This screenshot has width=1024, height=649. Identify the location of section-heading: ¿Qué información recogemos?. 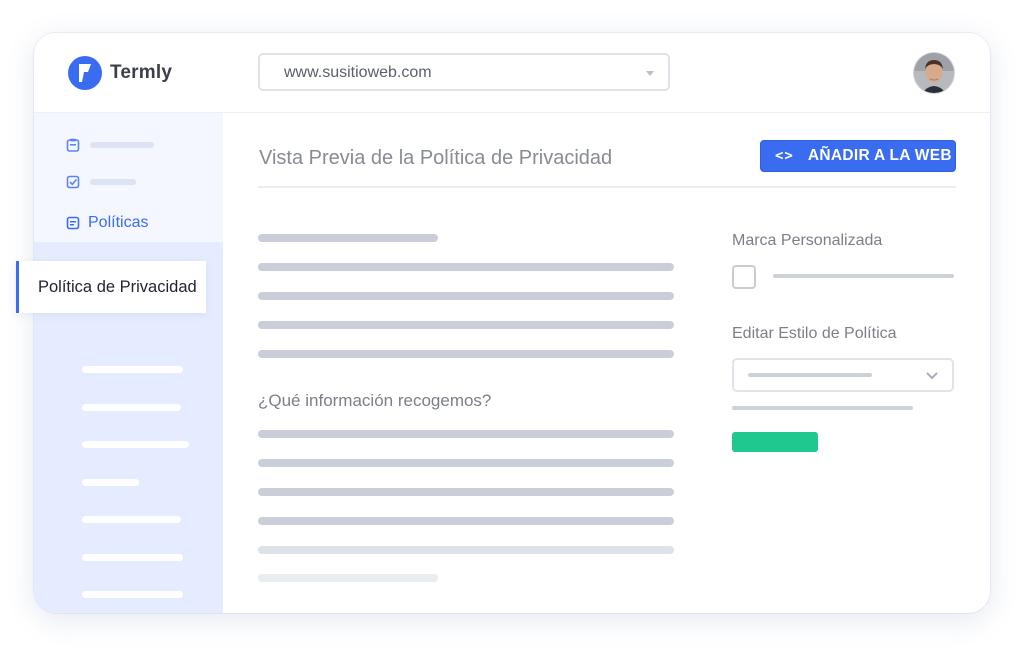
(375, 400).